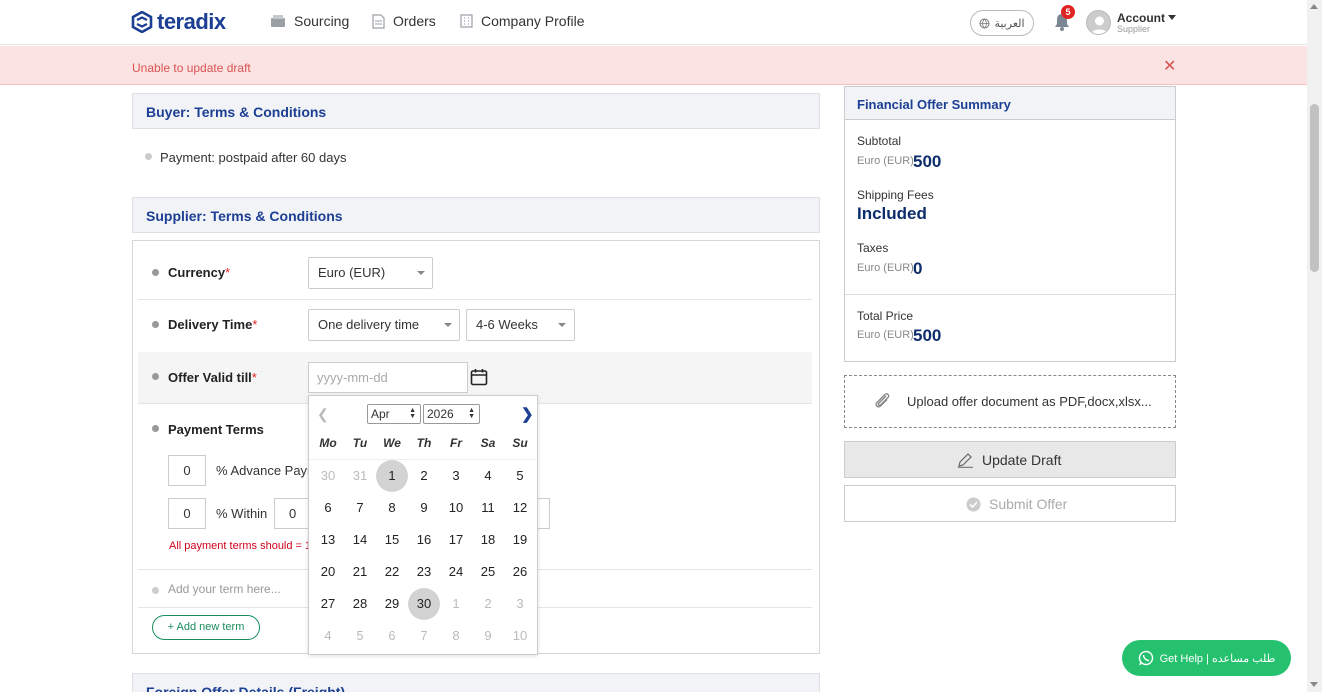 The height and width of the screenshot is (692, 1322). Describe the element at coordinates (1169, 66) in the screenshot. I see `close-icon: ✕` at that location.